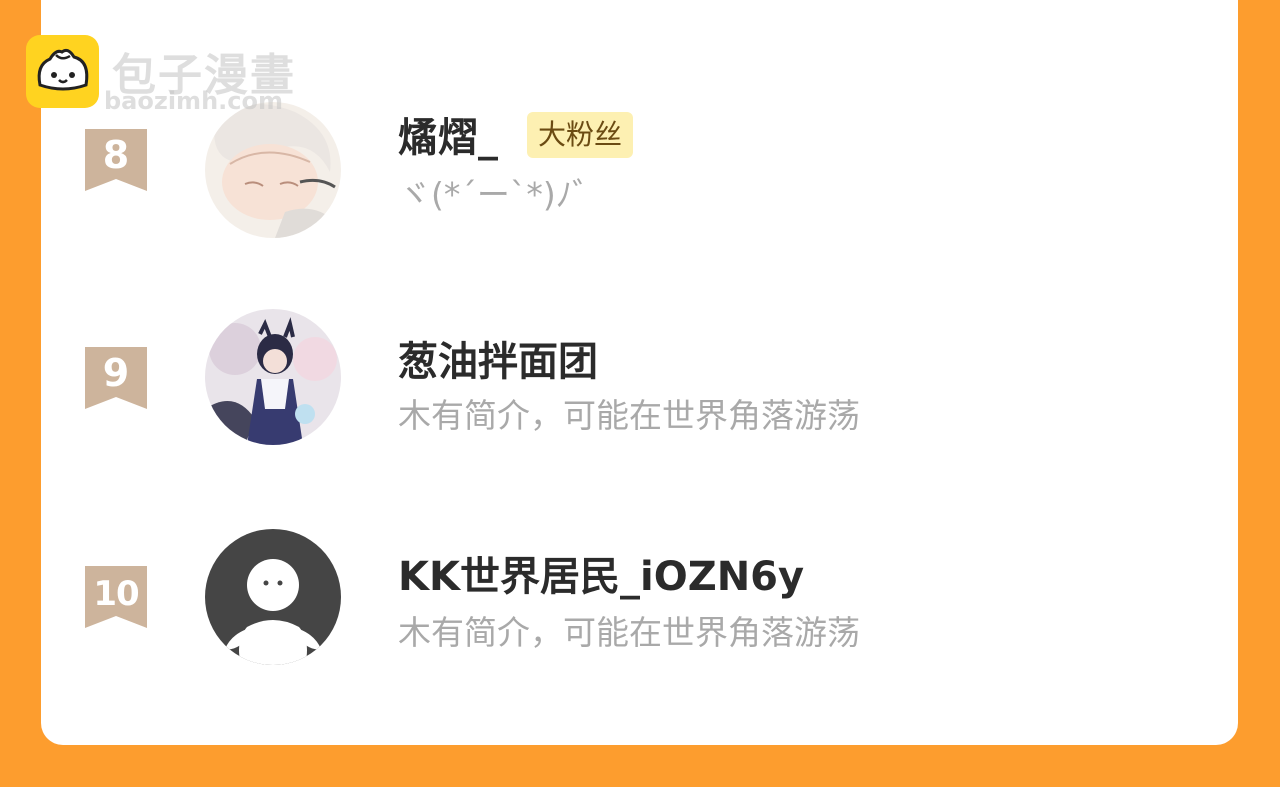  I want to click on user-bio: ヾ(*´ー`*)ﾉ゛, so click(502, 194).